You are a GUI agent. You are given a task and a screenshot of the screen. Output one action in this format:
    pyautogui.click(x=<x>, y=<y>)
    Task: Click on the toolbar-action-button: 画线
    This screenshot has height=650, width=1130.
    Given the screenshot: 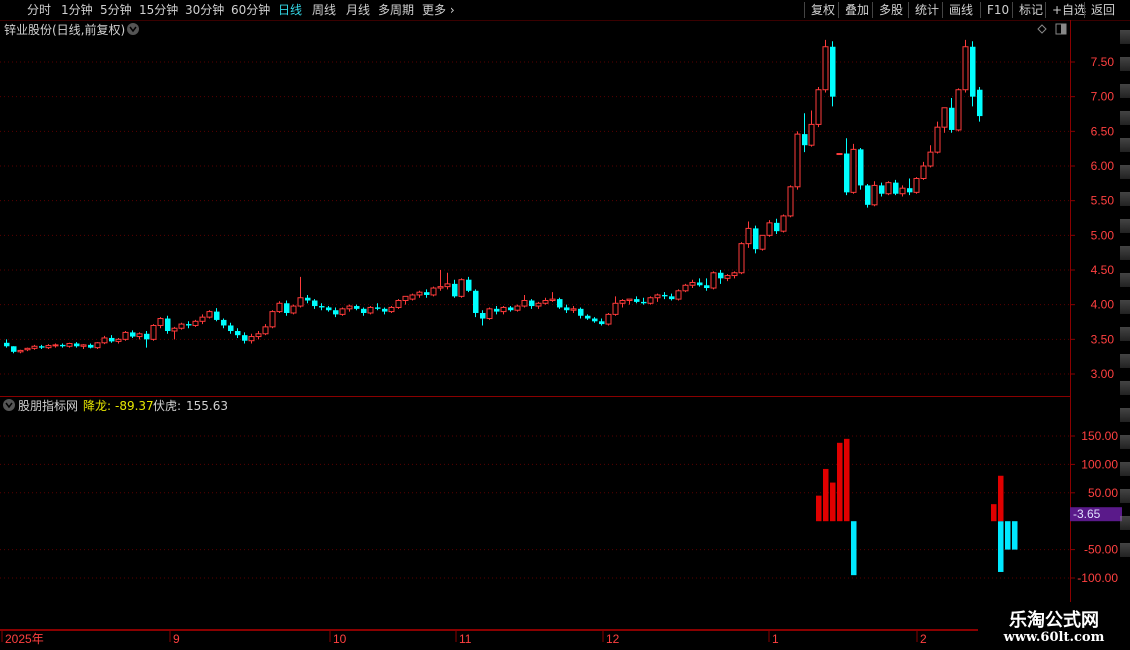 What is the action you would take?
    pyautogui.click(x=957, y=10)
    